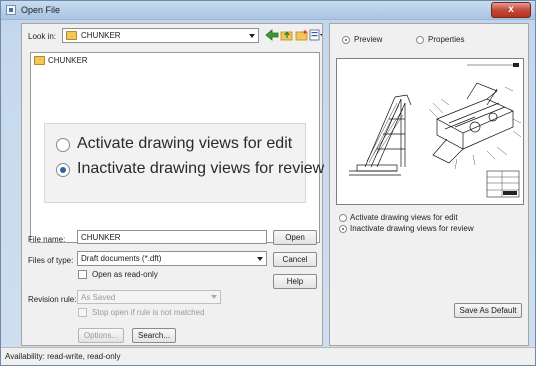  I want to click on save-as-default-button: Save As Default, so click(488, 310).